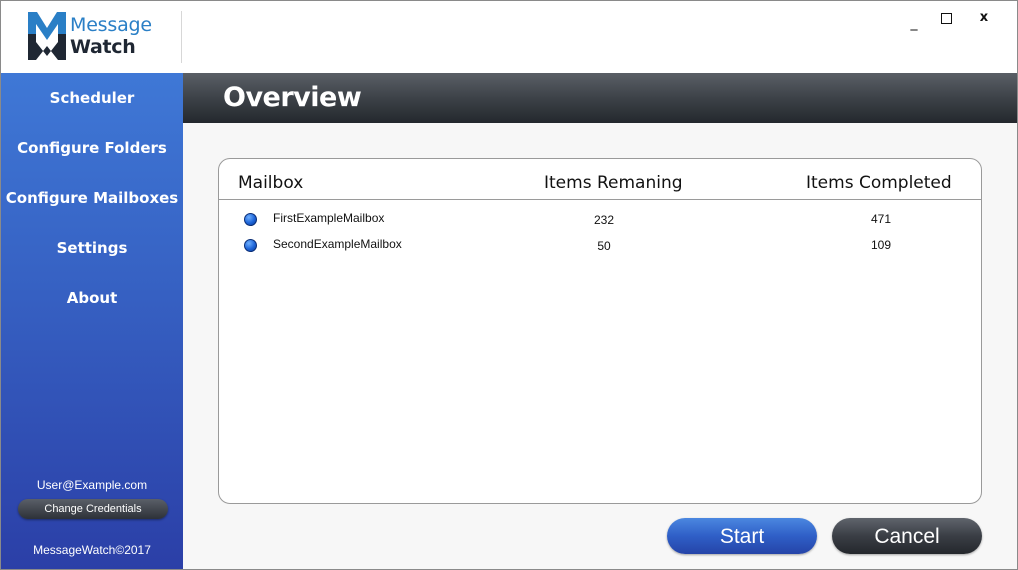 The height and width of the screenshot is (570, 1018). Describe the element at coordinates (92, 148) in the screenshot. I see `sidebar-item-configure-folders: Configure Folders` at that location.